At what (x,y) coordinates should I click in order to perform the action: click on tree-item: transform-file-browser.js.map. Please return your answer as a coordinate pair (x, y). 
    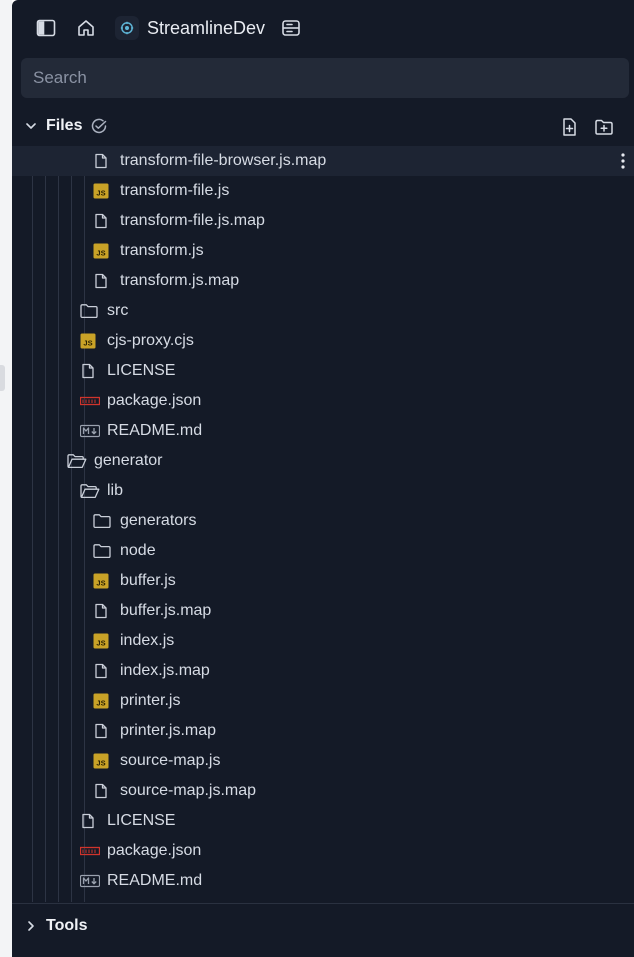
    Looking at the image, I should click on (323, 161).